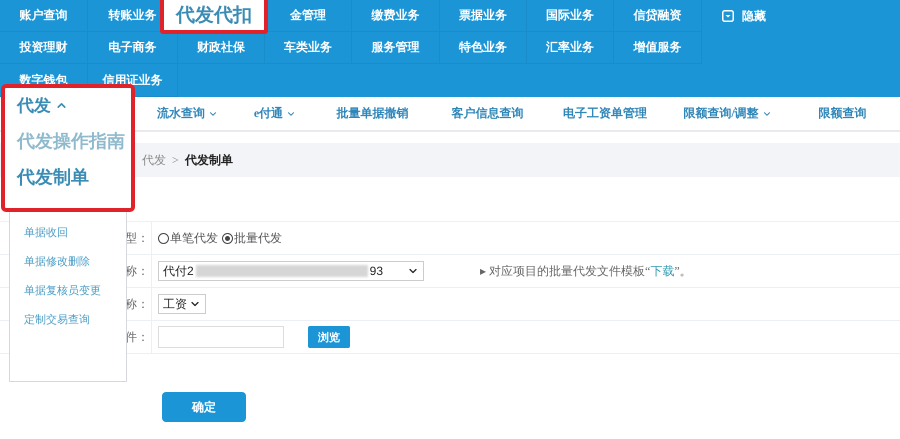  What do you see at coordinates (275, 113) in the screenshot?
I see `sub-nav-item: e付通` at bounding box center [275, 113].